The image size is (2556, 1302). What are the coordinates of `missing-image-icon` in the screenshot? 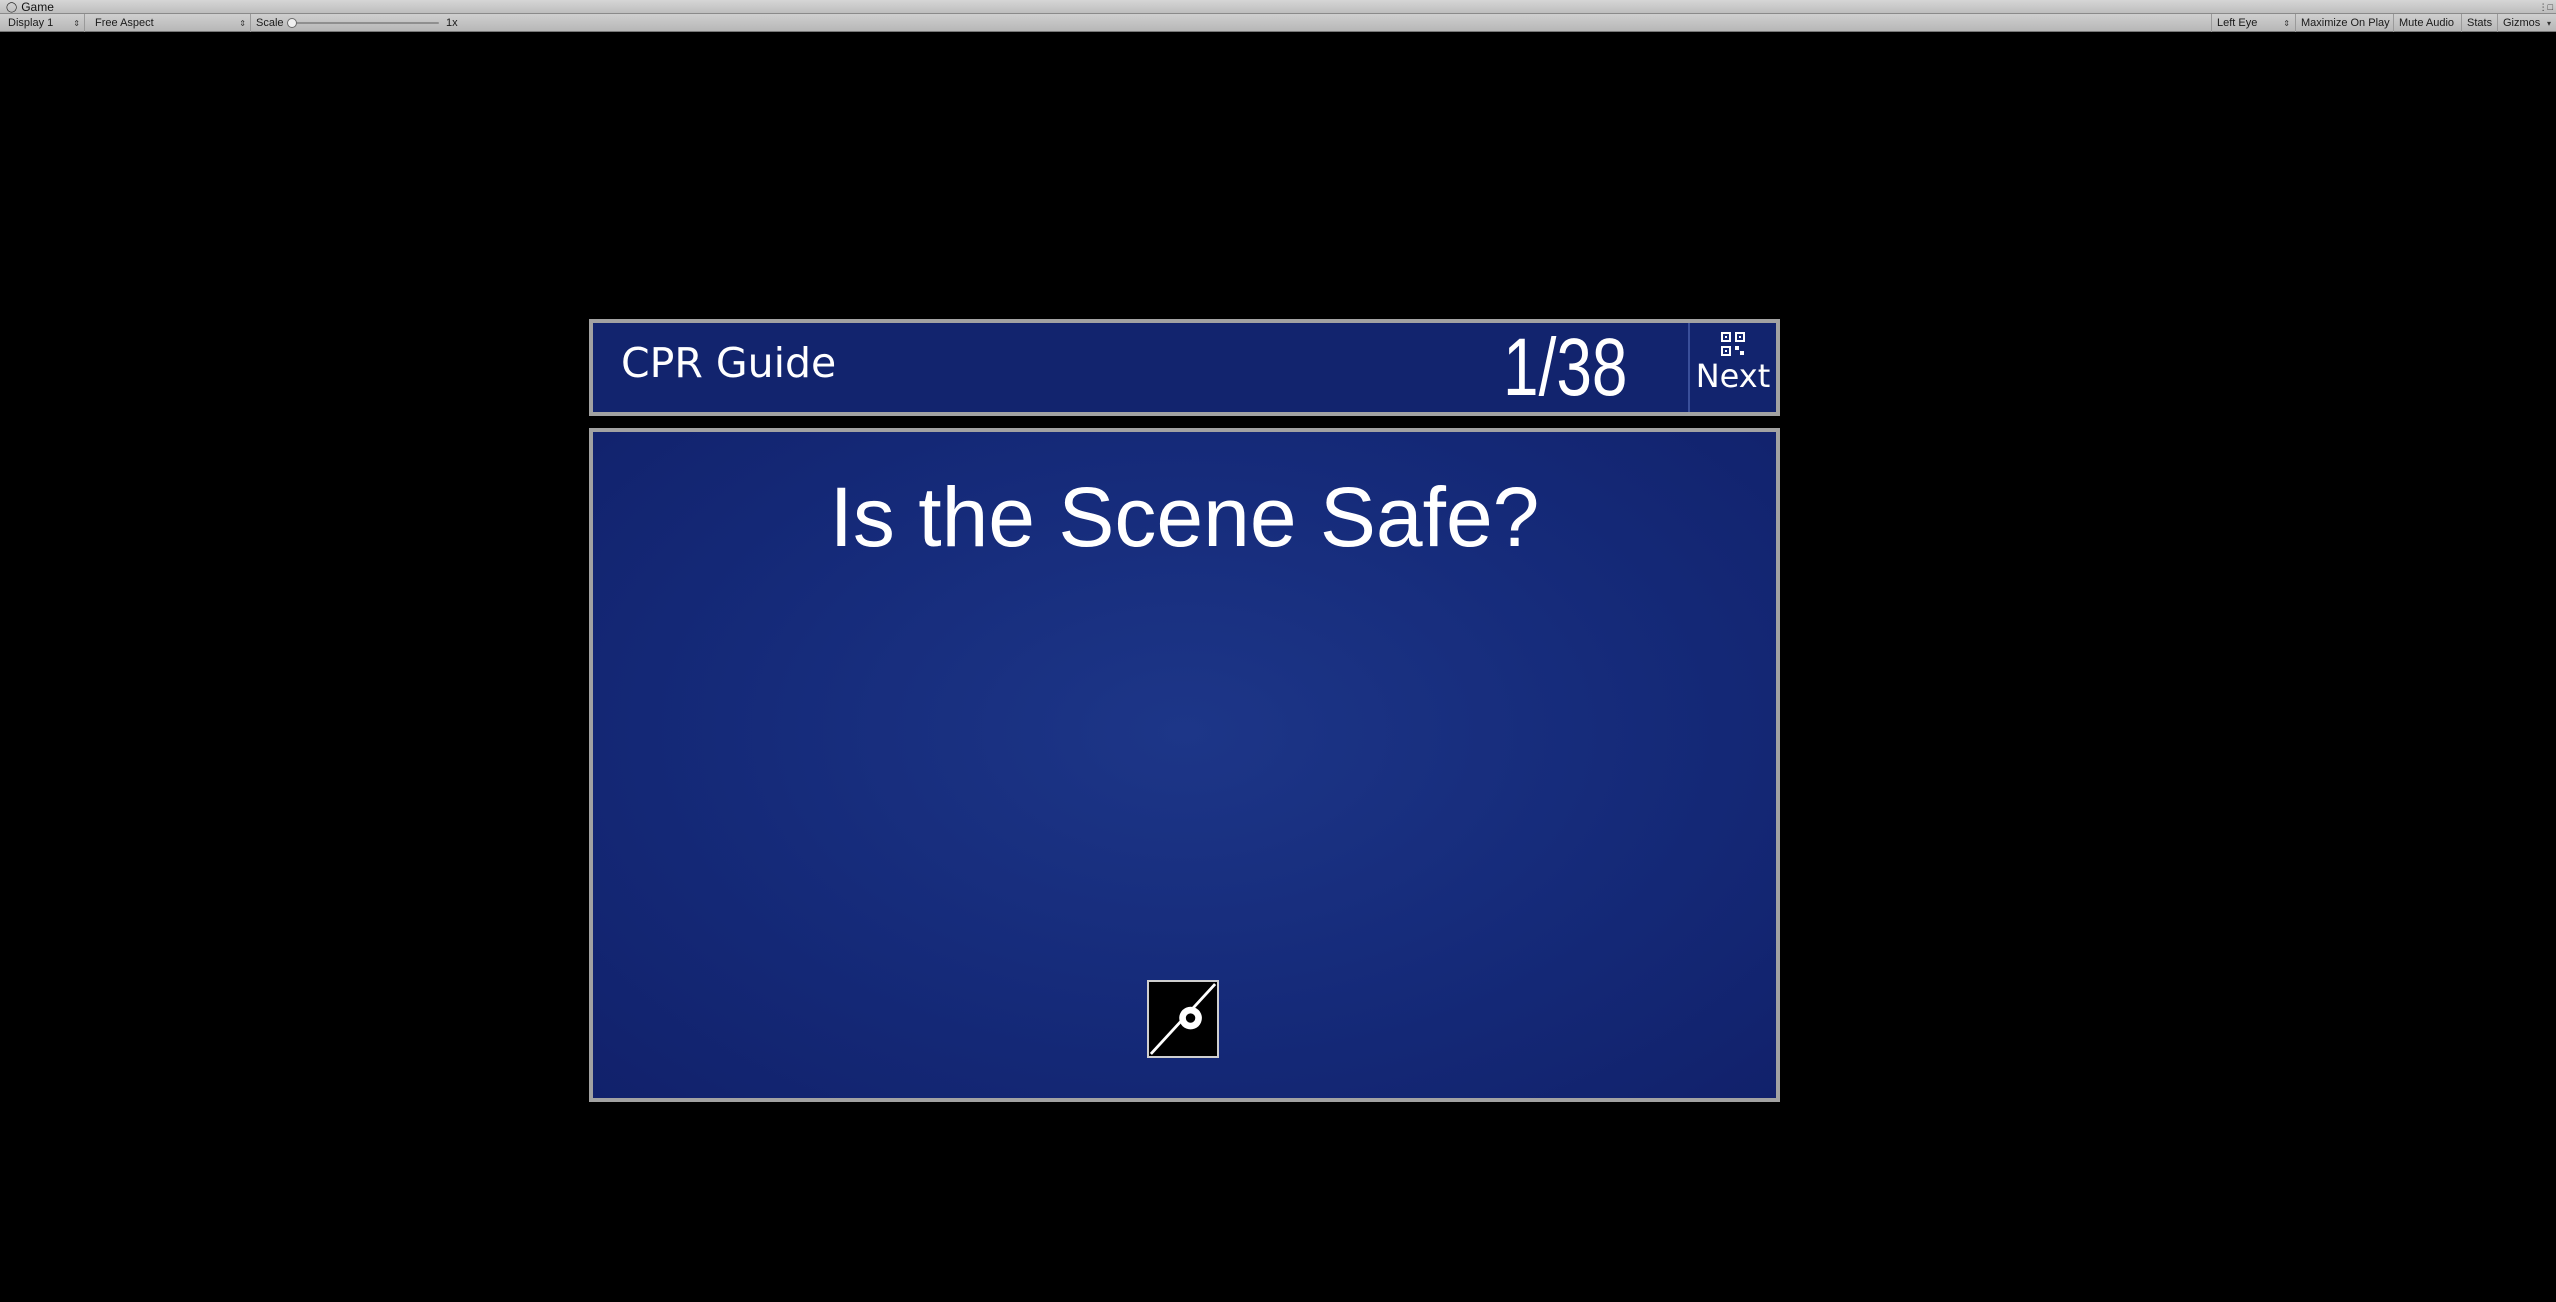 It's located at (1183, 1019).